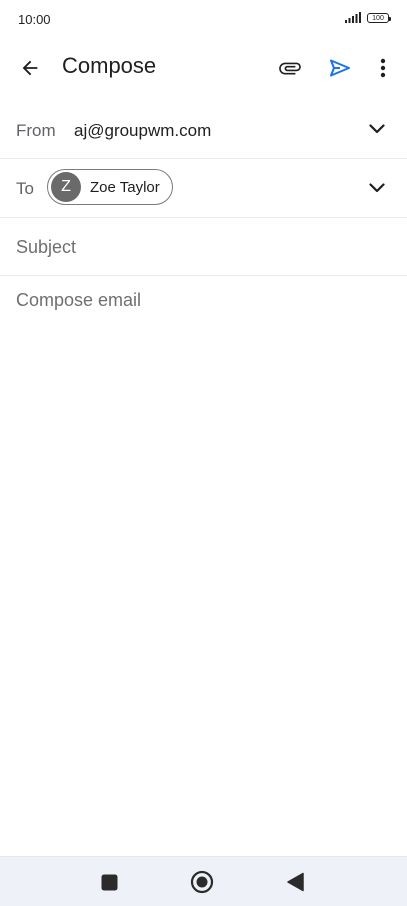 The height and width of the screenshot is (906, 407). I want to click on home-button, so click(202, 882).